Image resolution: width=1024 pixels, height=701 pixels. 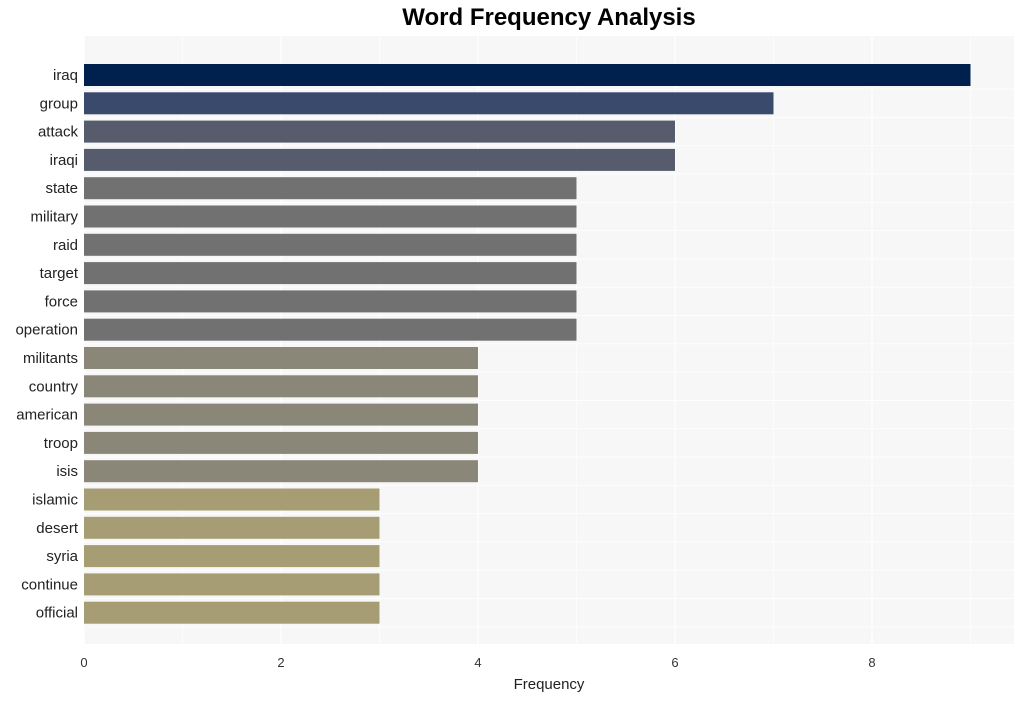 I want to click on category-label: country, so click(x=54, y=386).